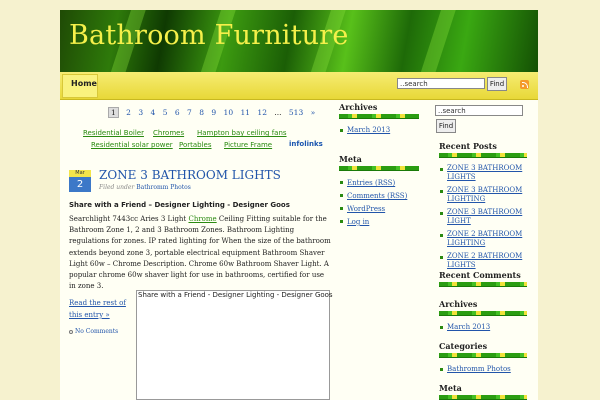 This screenshot has height=400, width=600. What do you see at coordinates (202, 219) in the screenshot?
I see `post-body-link: Chrome` at bounding box center [202, 219].